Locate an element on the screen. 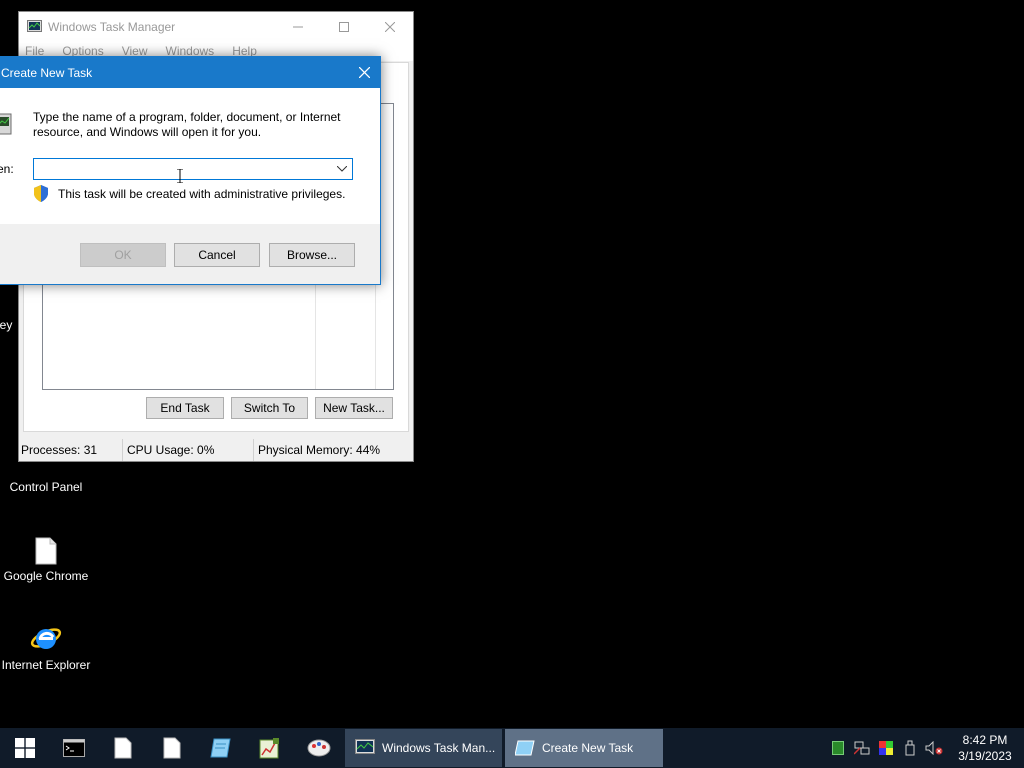  clock-date: 3/19/2023 is located at coordinates (985, 756).